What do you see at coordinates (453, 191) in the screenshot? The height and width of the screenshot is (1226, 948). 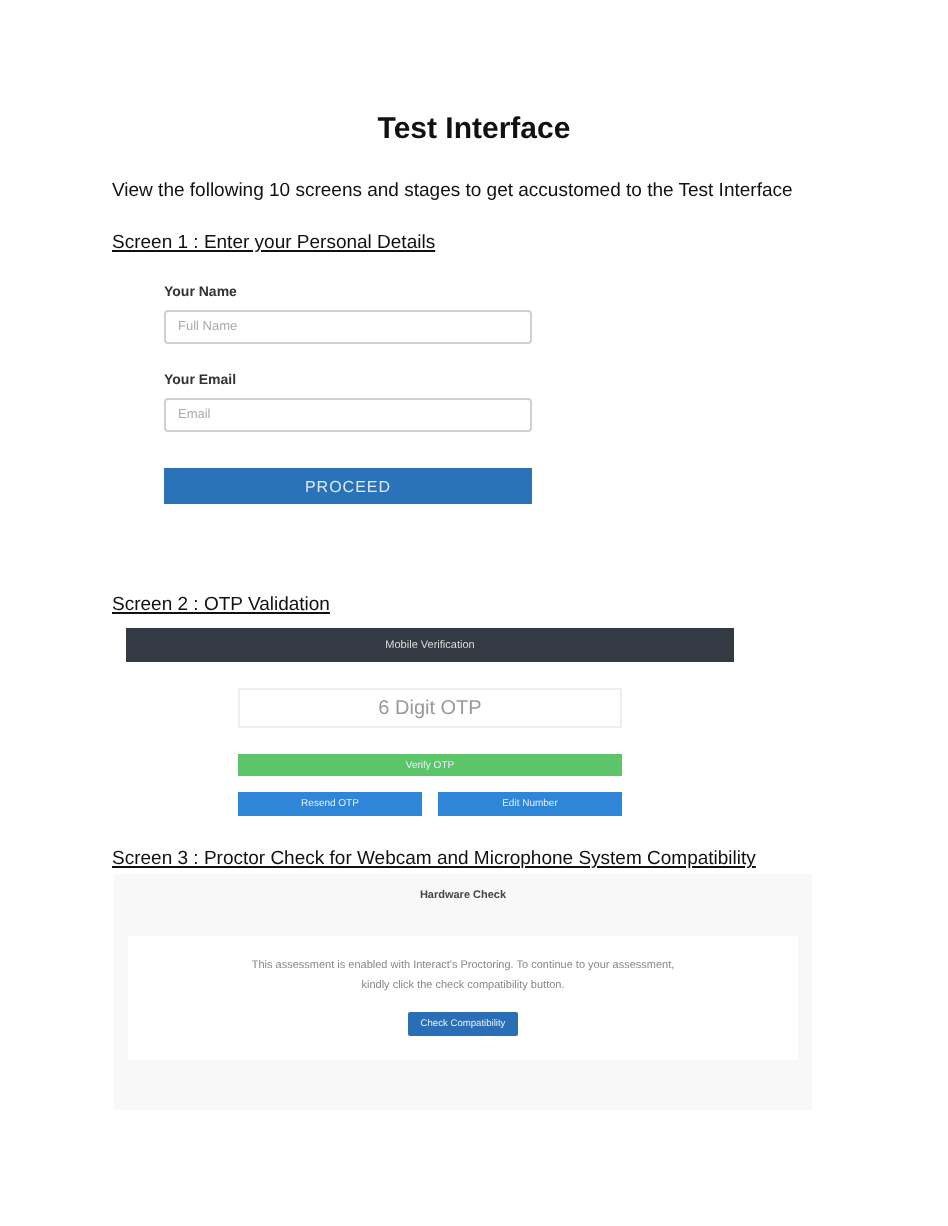 I see `intro-text: View the following 10 screens and stages to get accustomed to the Test Interface` at bounding box center [453, 191].